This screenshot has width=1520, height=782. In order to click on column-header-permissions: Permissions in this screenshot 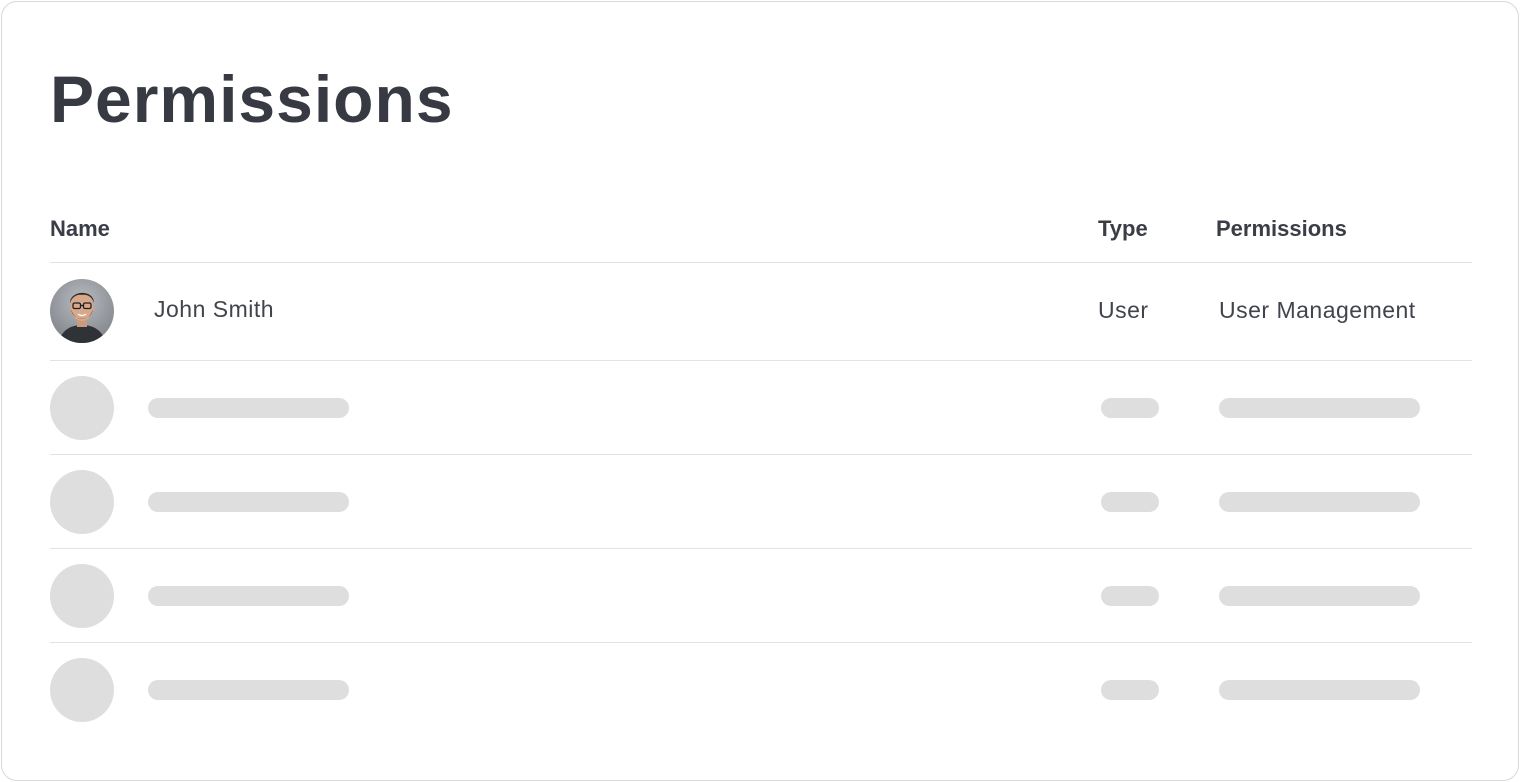, I will do `click(1281, 229)`.